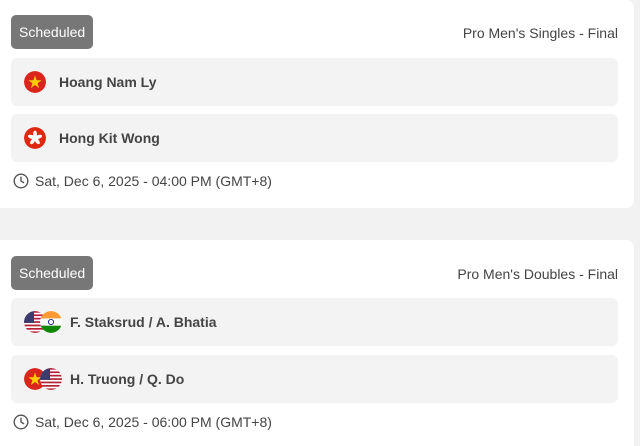  Describe the element at coordinates (108, 82) in the screenshot. I see `player-name: Hoang Nam Ly` at that location.